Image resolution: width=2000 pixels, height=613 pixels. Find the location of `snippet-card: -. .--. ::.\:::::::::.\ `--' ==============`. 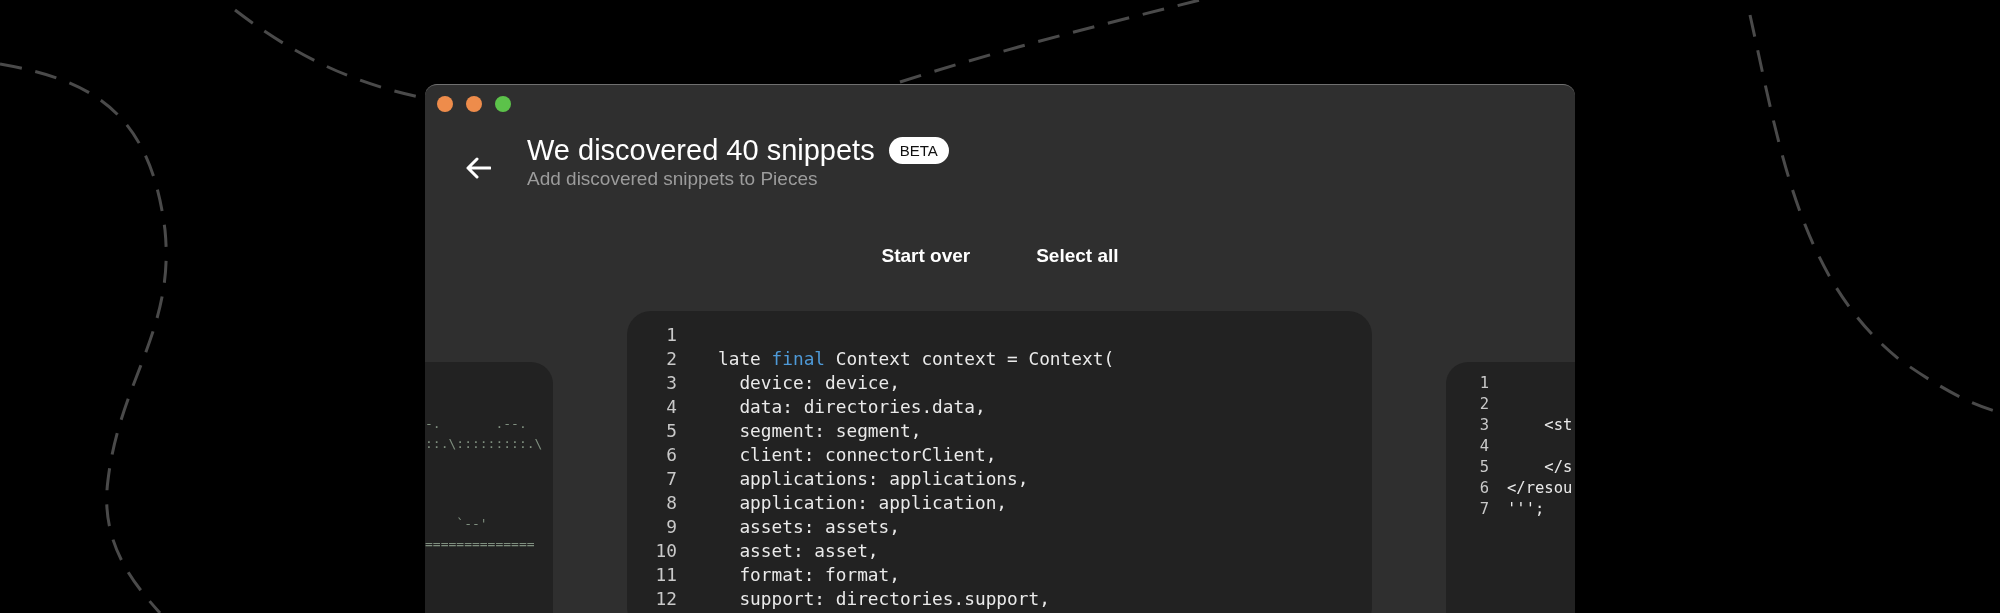

snippet-card: -. .--. ::.\:::::::::.\ `--' ============== is located at coordinates (489, 487).